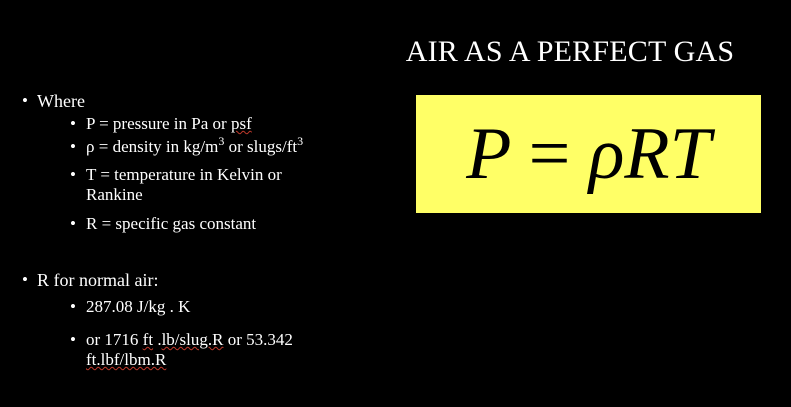  I want to click on formula-p: P, so click(488, 154).